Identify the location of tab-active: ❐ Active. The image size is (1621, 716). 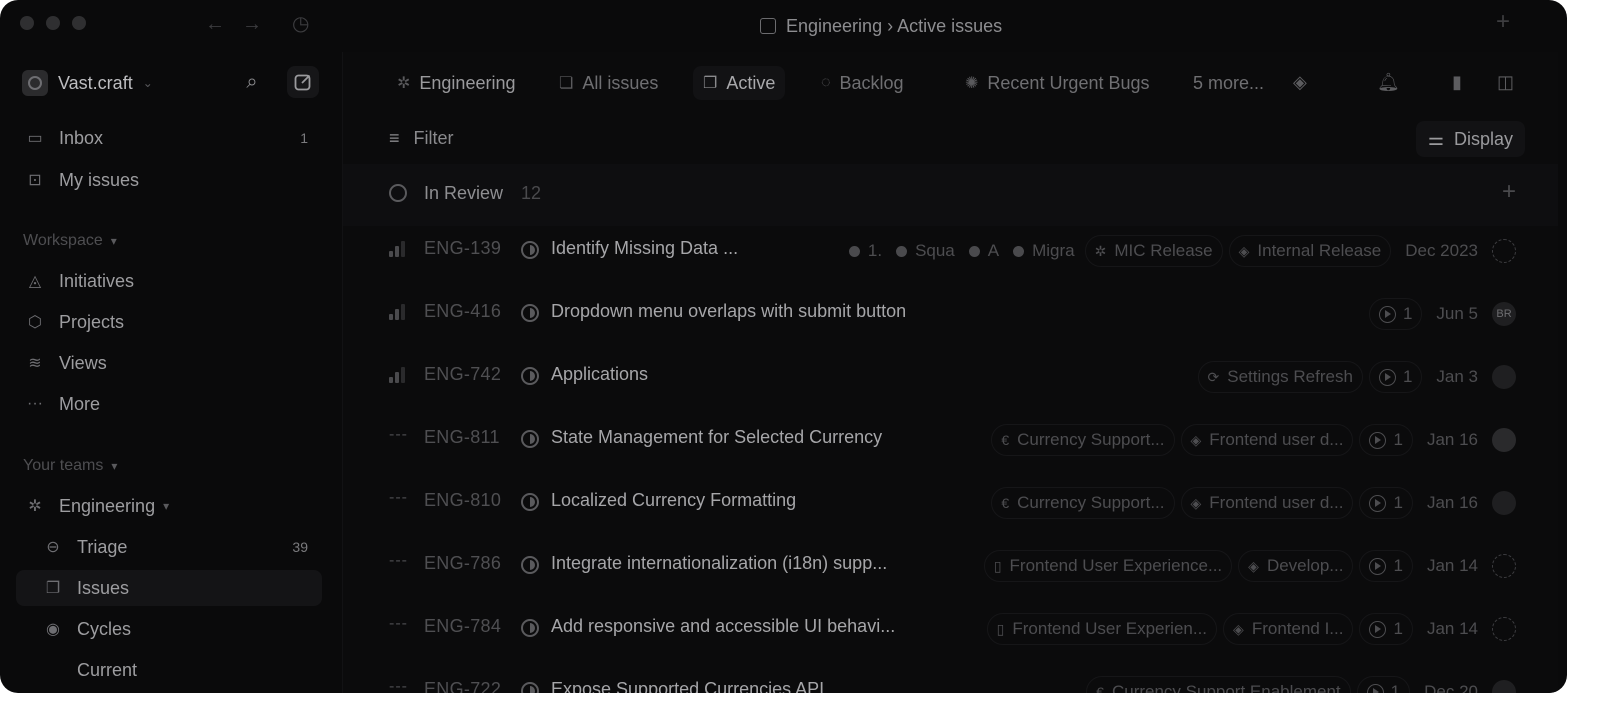
(739, 83).